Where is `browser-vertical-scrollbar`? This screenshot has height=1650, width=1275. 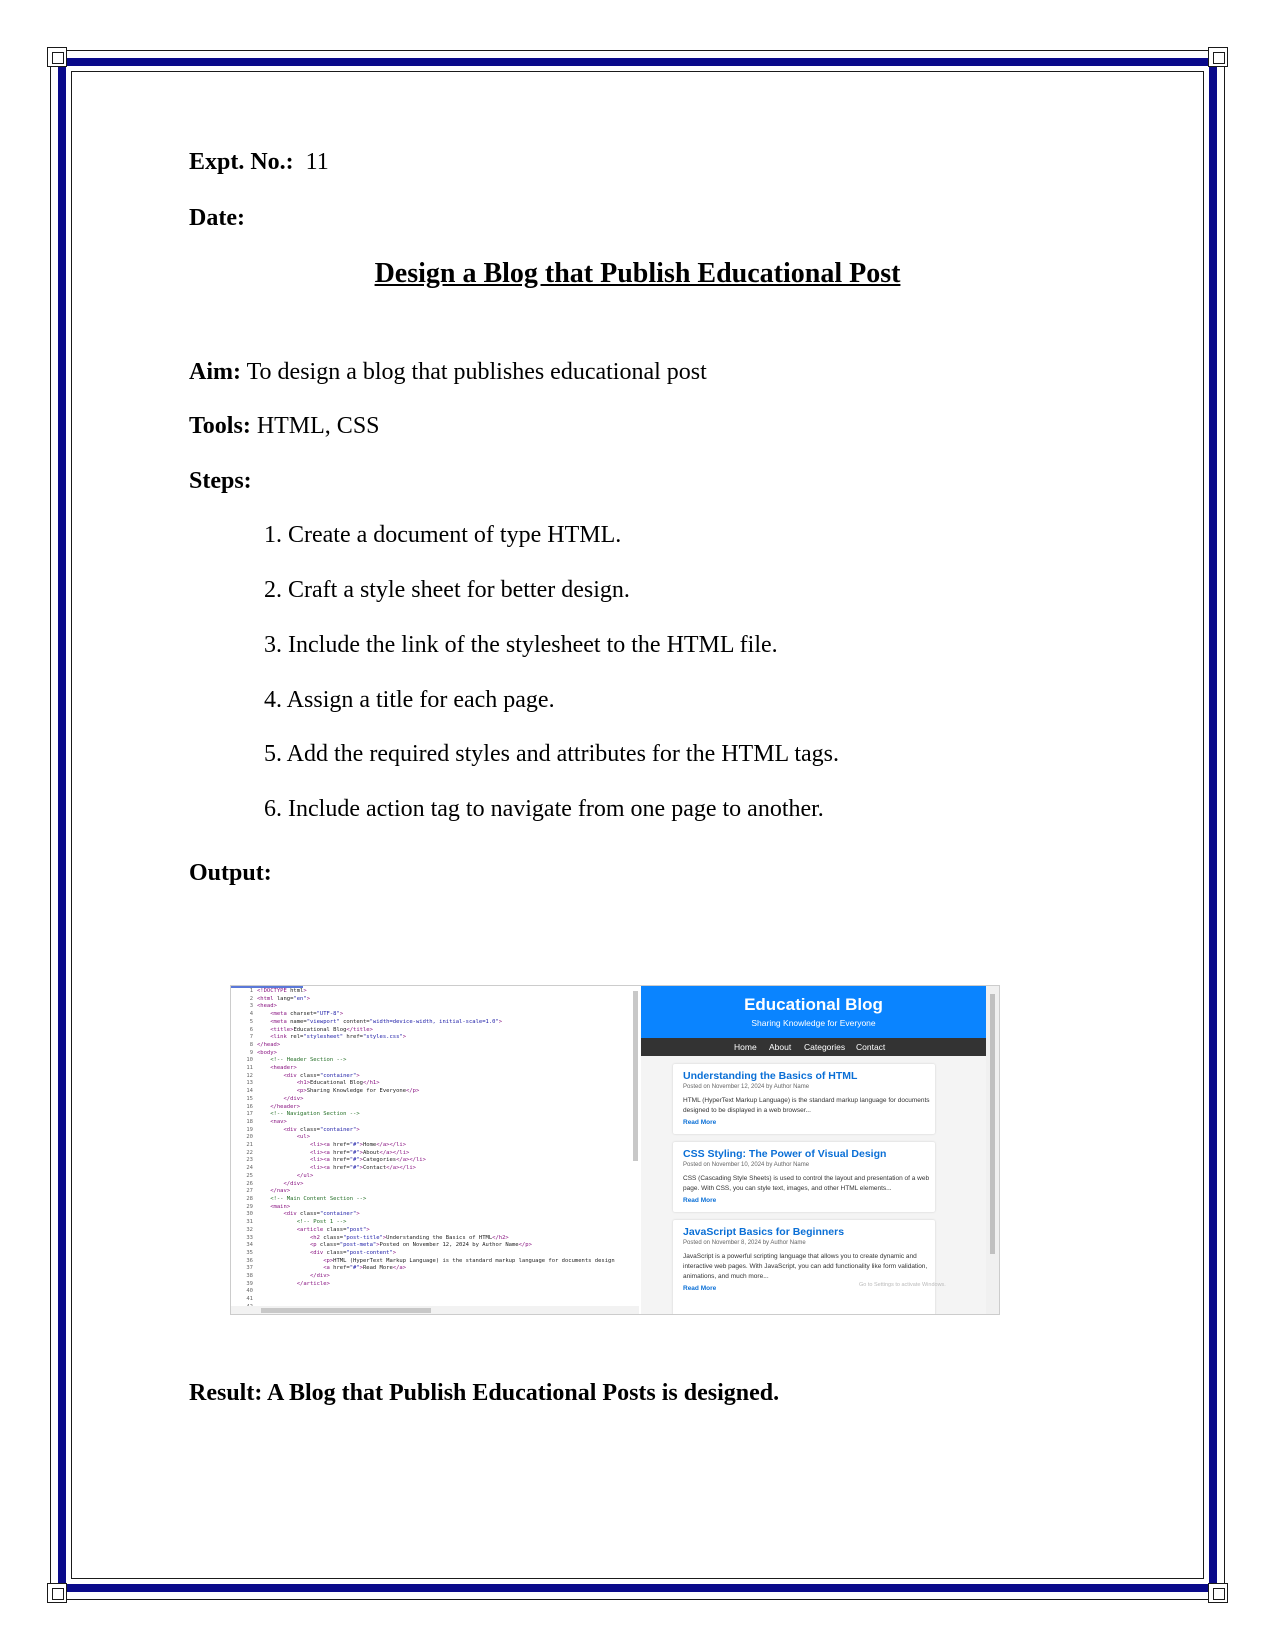
browser-vertical-scrollbar is located at coordinates (992, 1124).